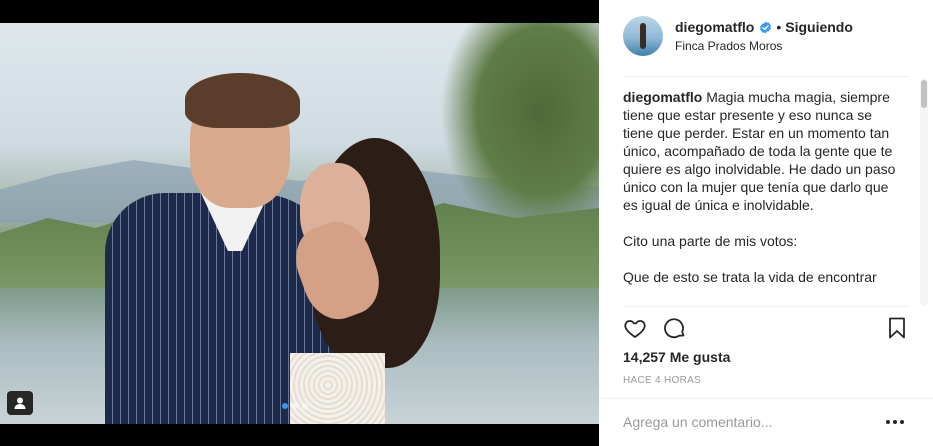 The width and height of the screenshot is (933, 446). Describe the element at coordinates (764, 46) in the screenshot. I see `location-link: Finca Prados Moros` at that location.